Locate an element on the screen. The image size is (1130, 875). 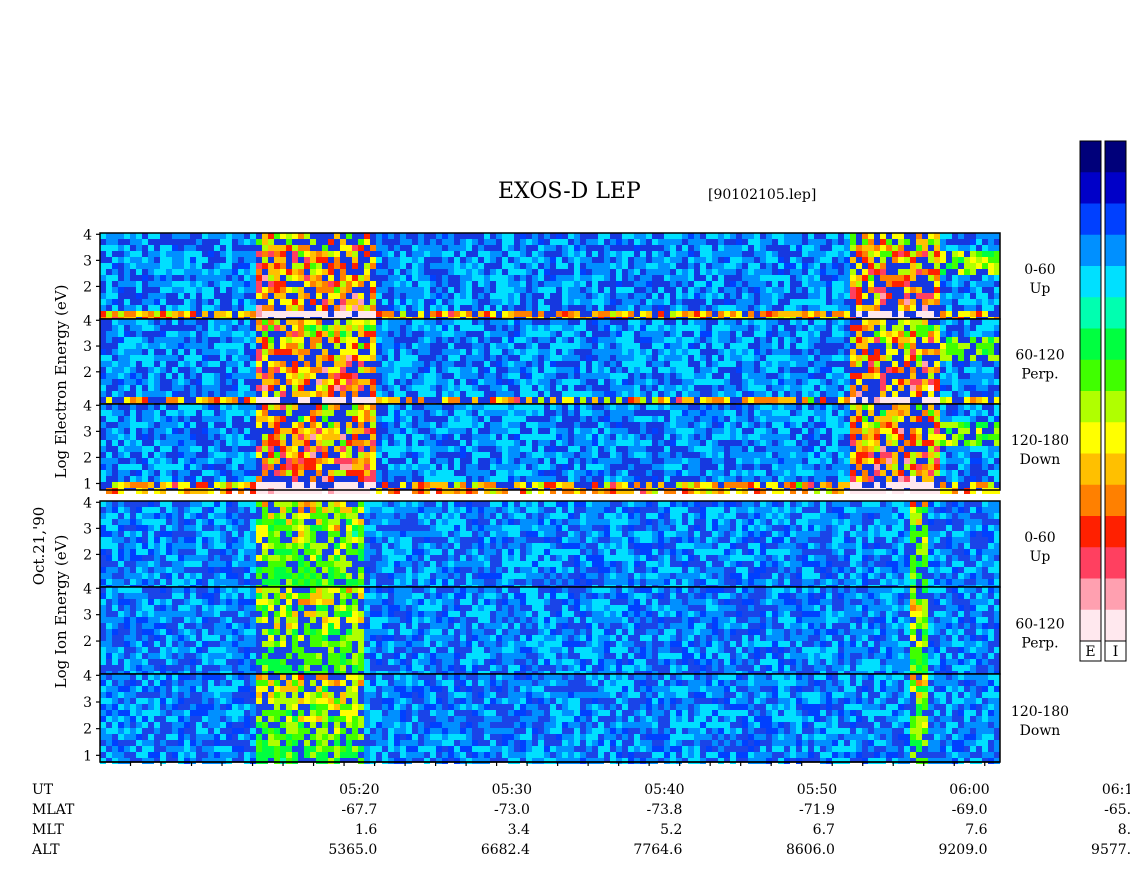
footer-mlat-value: -73.0 is located at coordinates (512, 810).